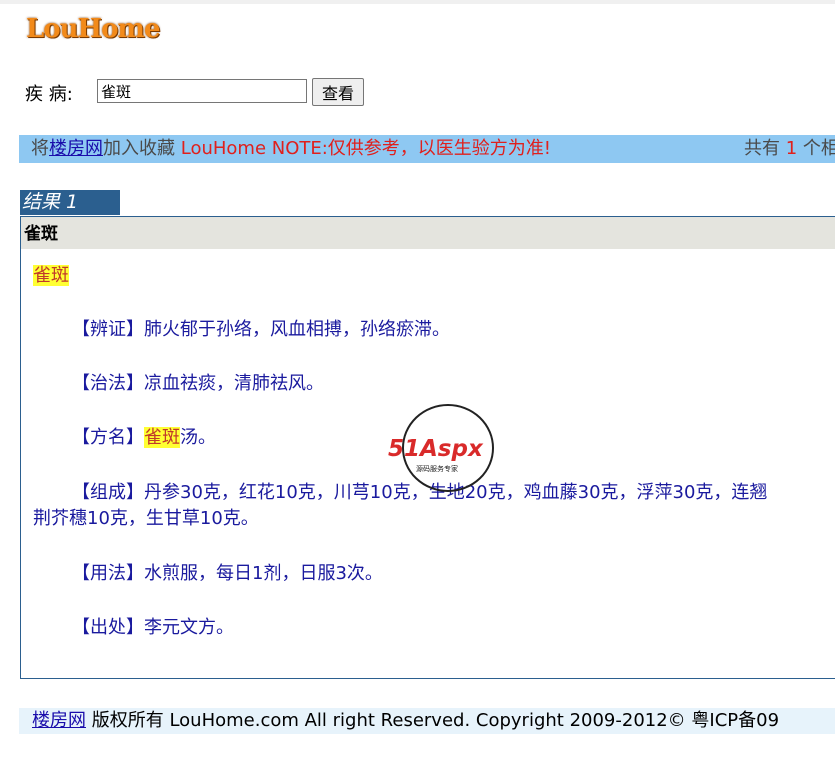 The width and height of the screenshot is (835, 769). Describe the element at coordinates (93, 29) in the screenshot. I see `site-logo: LouHome` at that location.